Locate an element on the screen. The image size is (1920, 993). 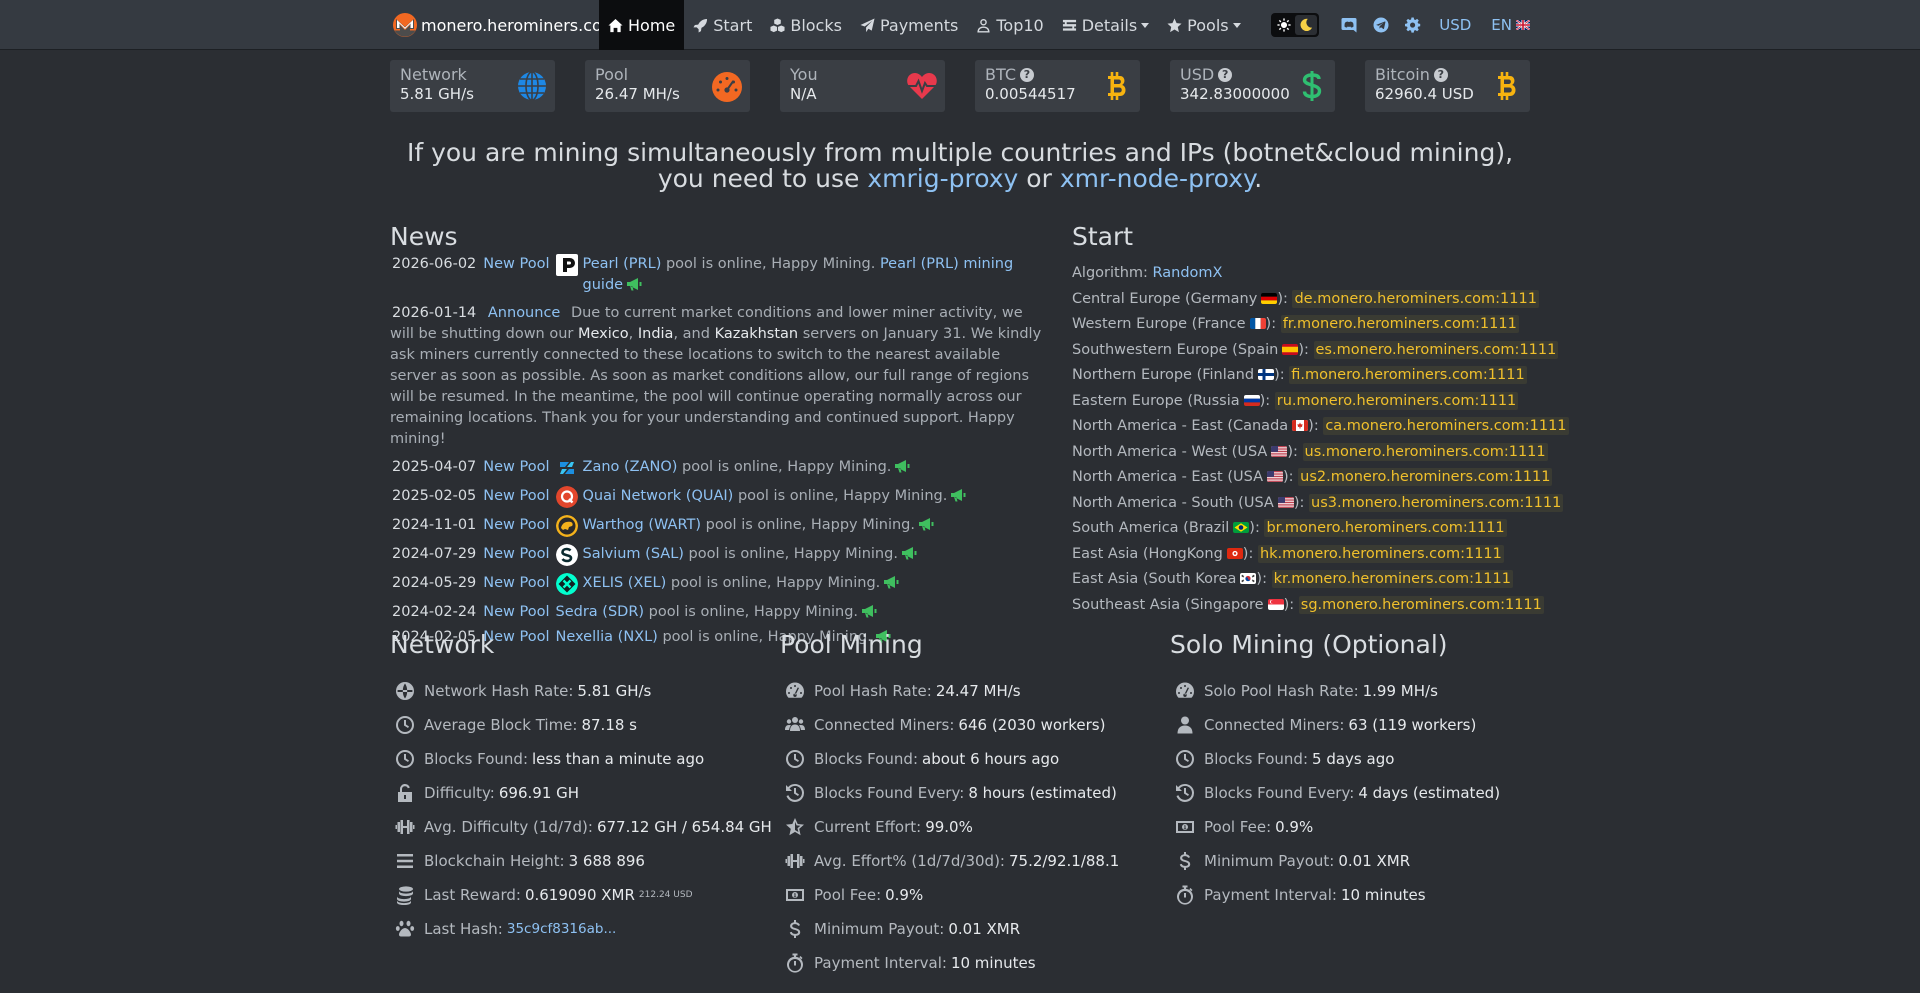
flag-br-icon is located at coordinates (1241, 527).